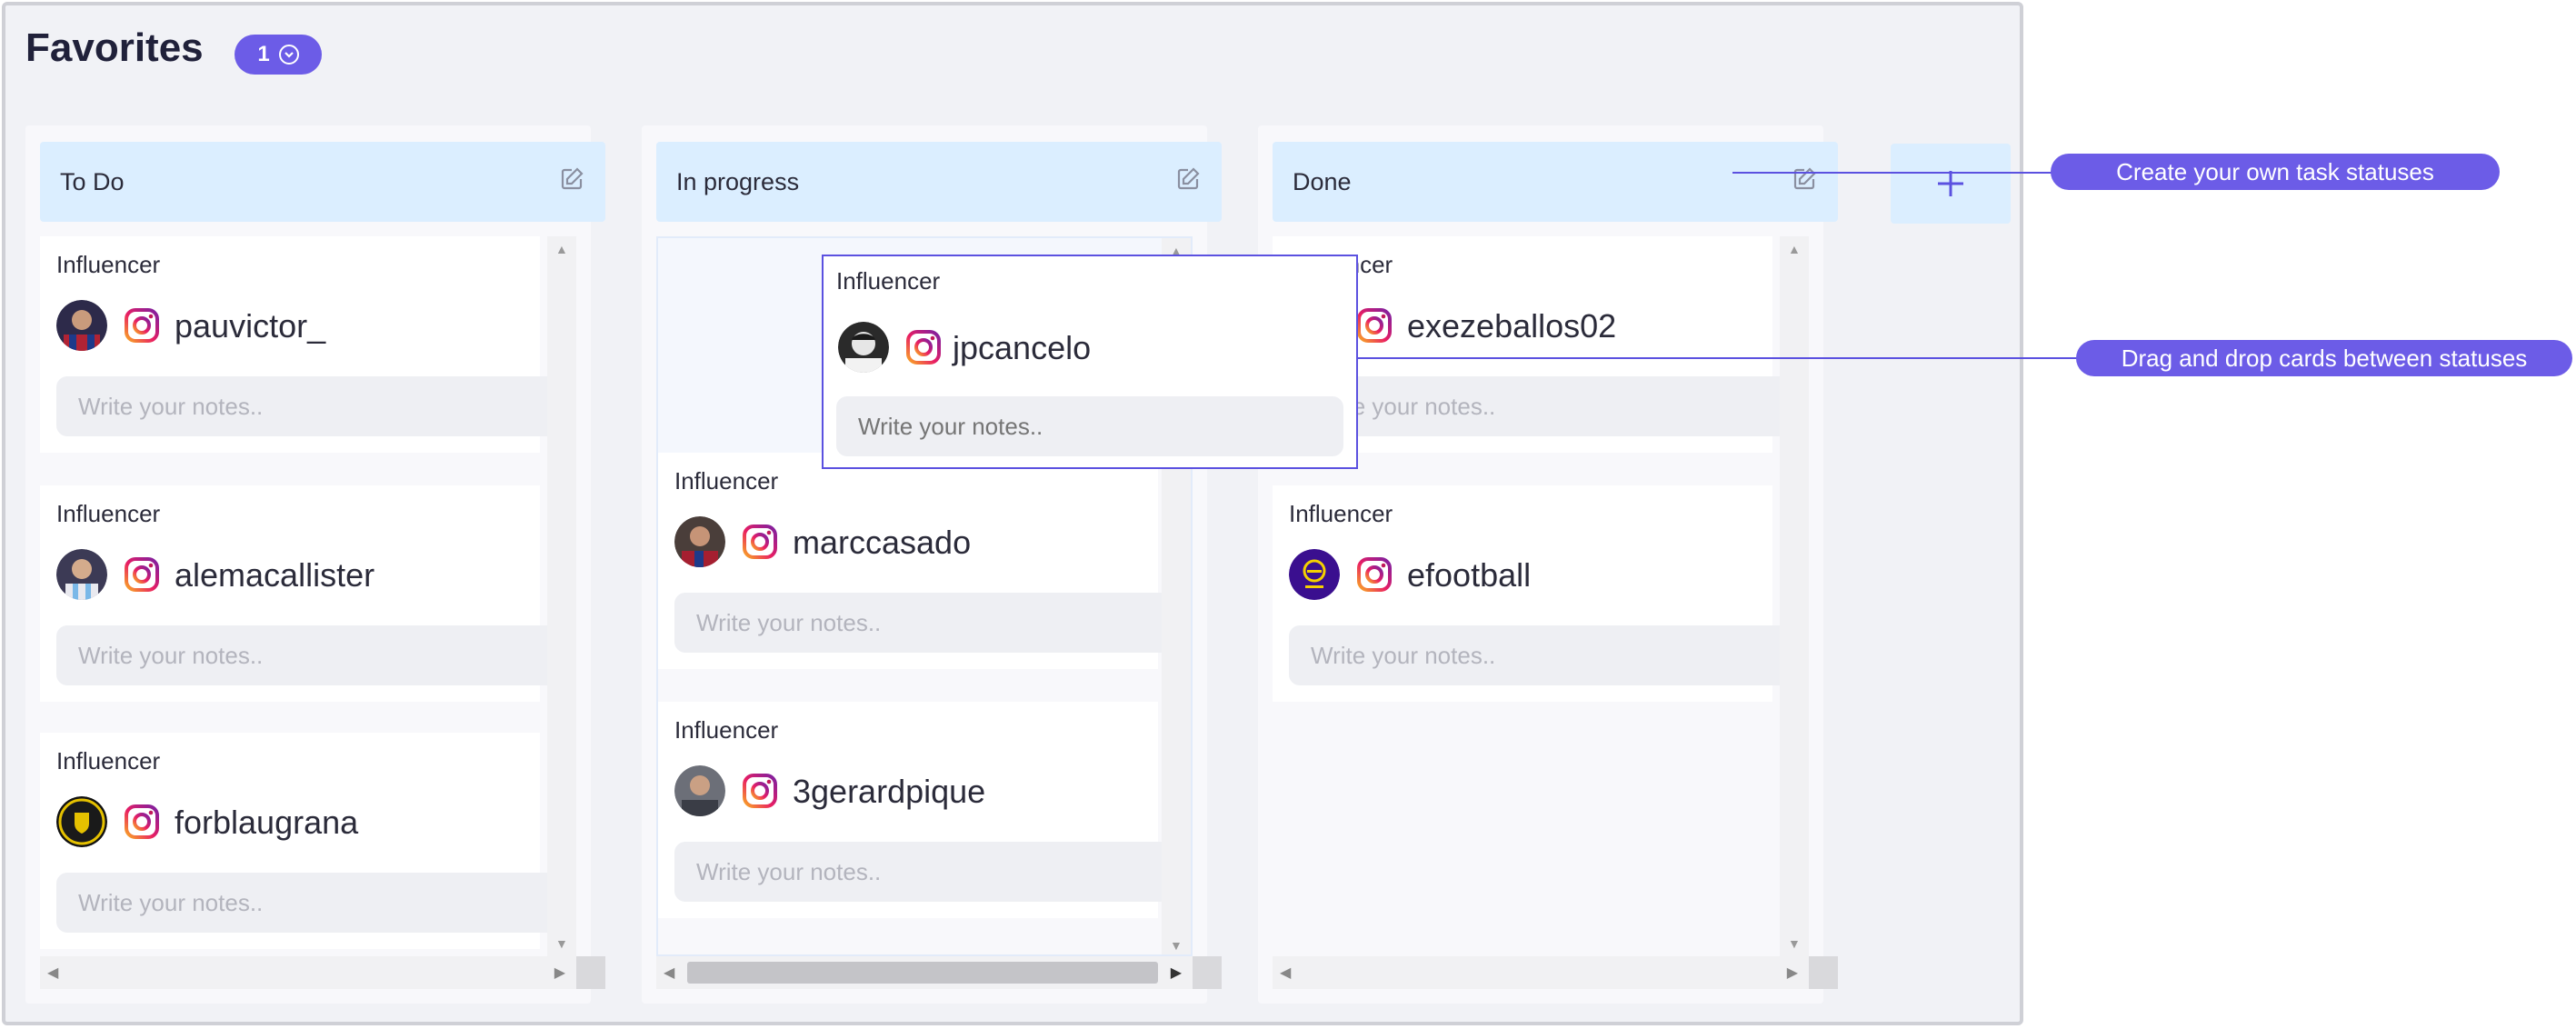 The height and width of the screenshot is (1029, 2576). I want to click on influencer-card: Influencer forblaugrana, so click(301, 841).